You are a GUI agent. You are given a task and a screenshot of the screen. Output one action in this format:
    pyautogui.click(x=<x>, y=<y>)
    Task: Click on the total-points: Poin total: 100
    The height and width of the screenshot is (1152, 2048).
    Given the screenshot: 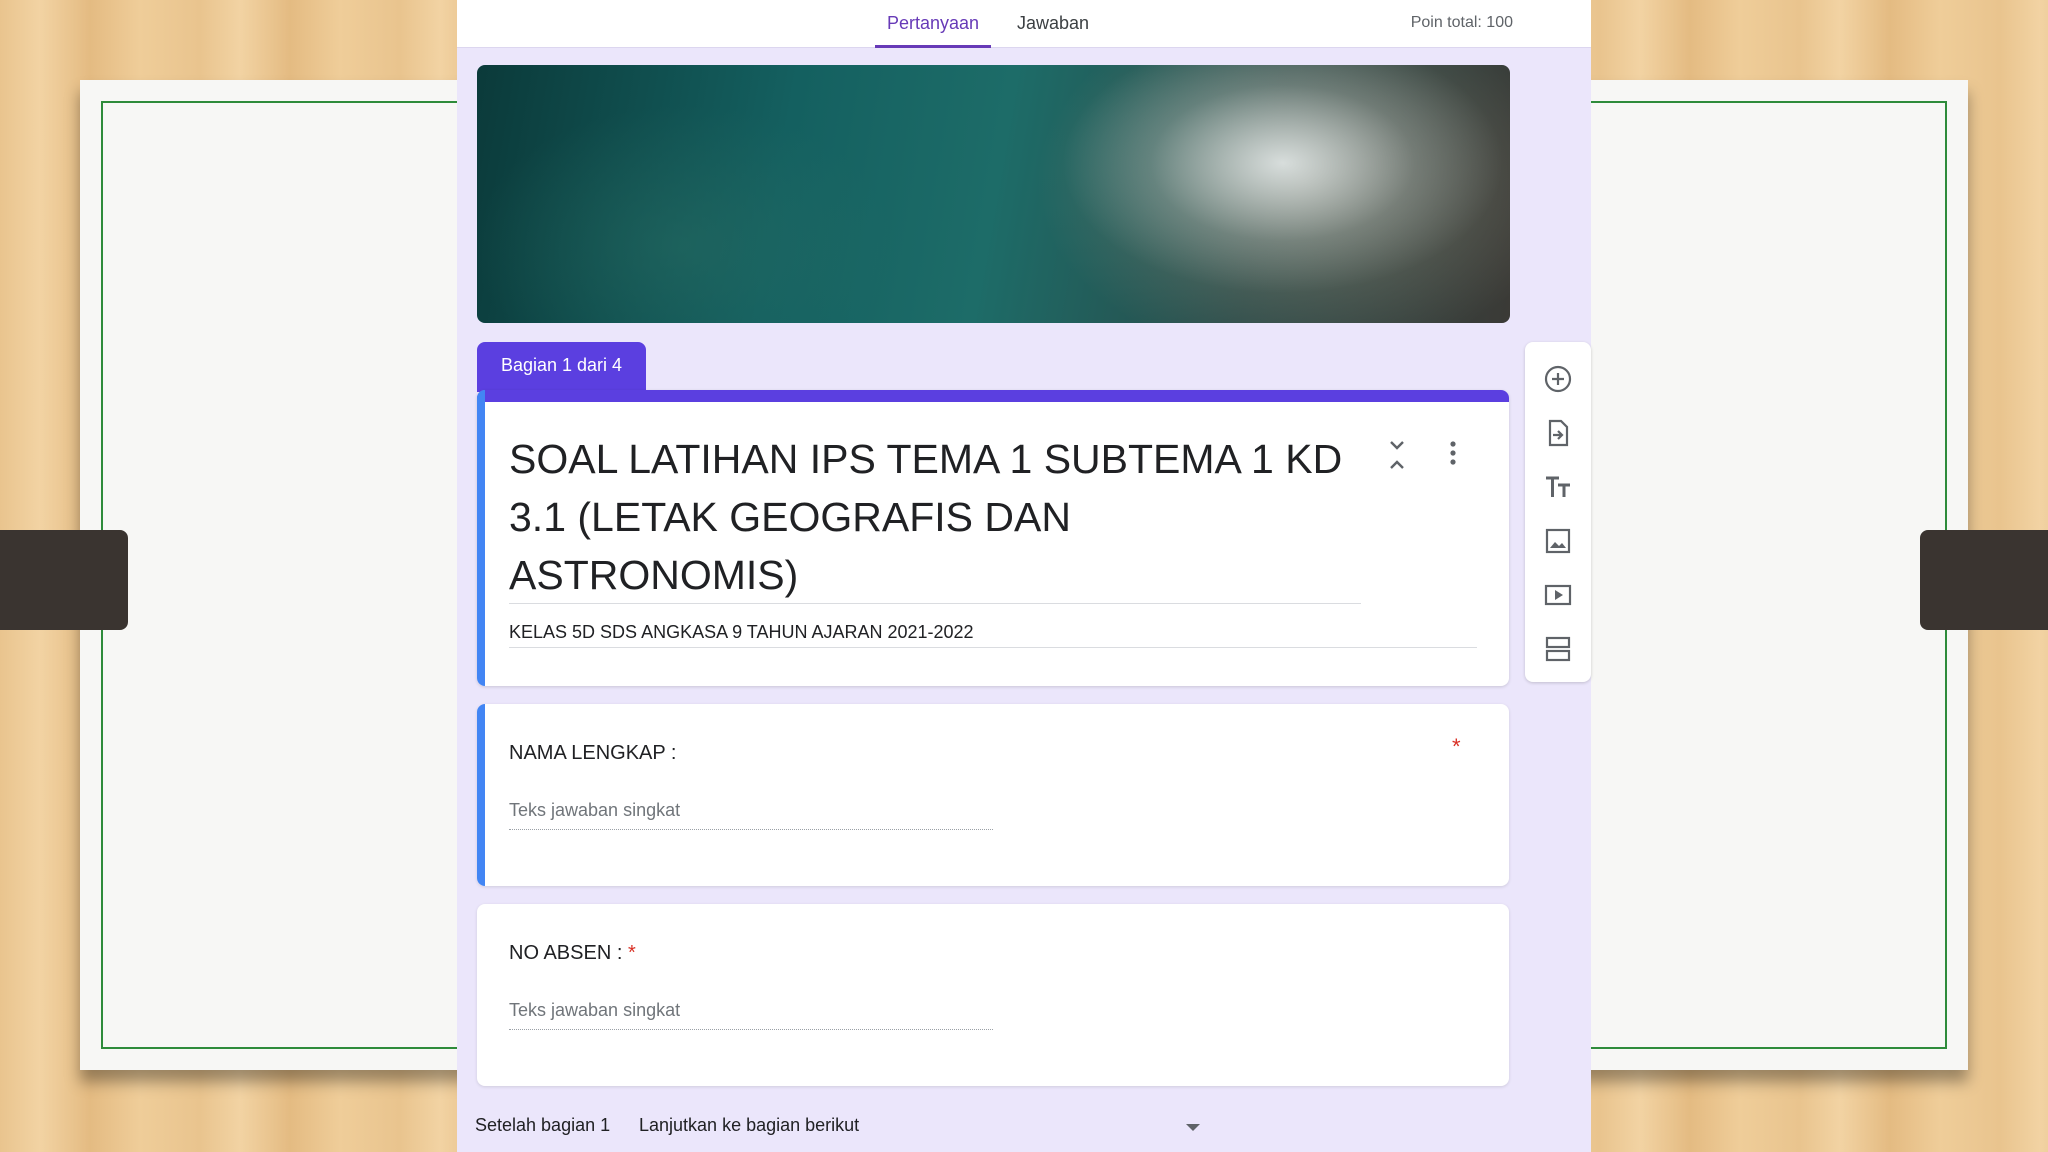 What is the action you would take?
    pyautogui.click(x=1461, y=22)
    